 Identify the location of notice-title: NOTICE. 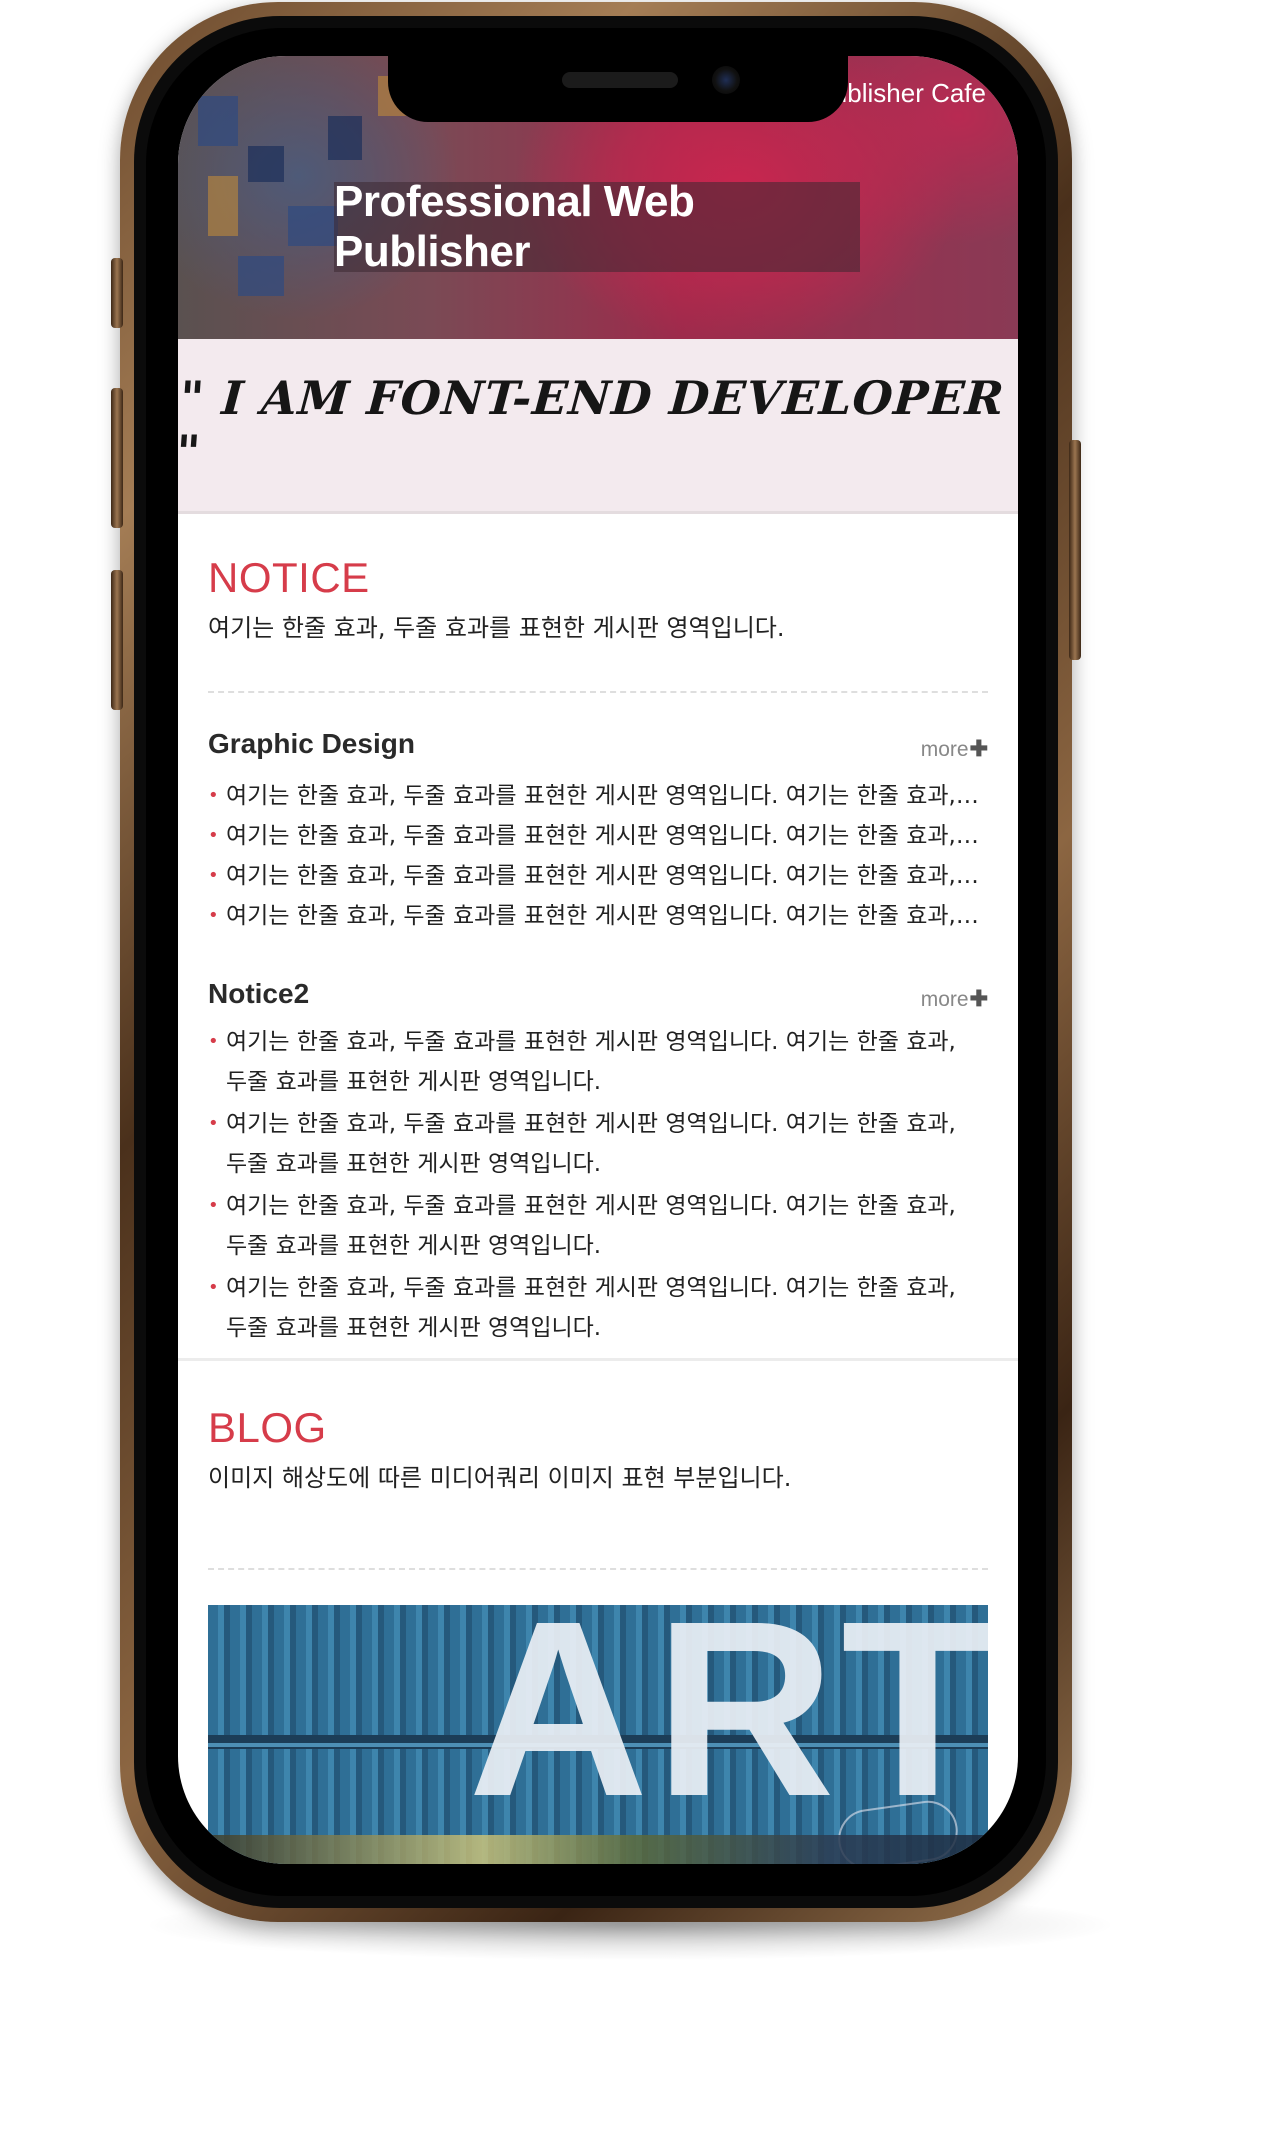
(289, 577).